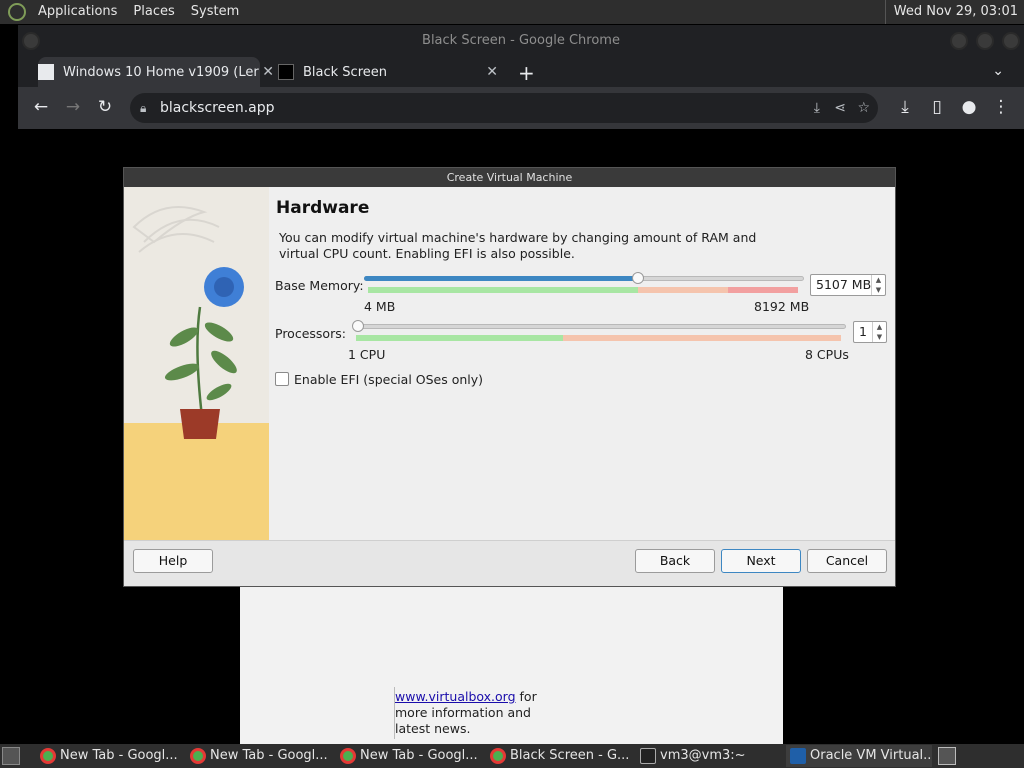 Image resolution: width=1024 pixels, height=768 pixels. Describe the element at coordinates (504, 108) in the screenshot. I see `address-bar: 🔒︎ blackscreen.app ⤓ ⋖ ☆` at that location.